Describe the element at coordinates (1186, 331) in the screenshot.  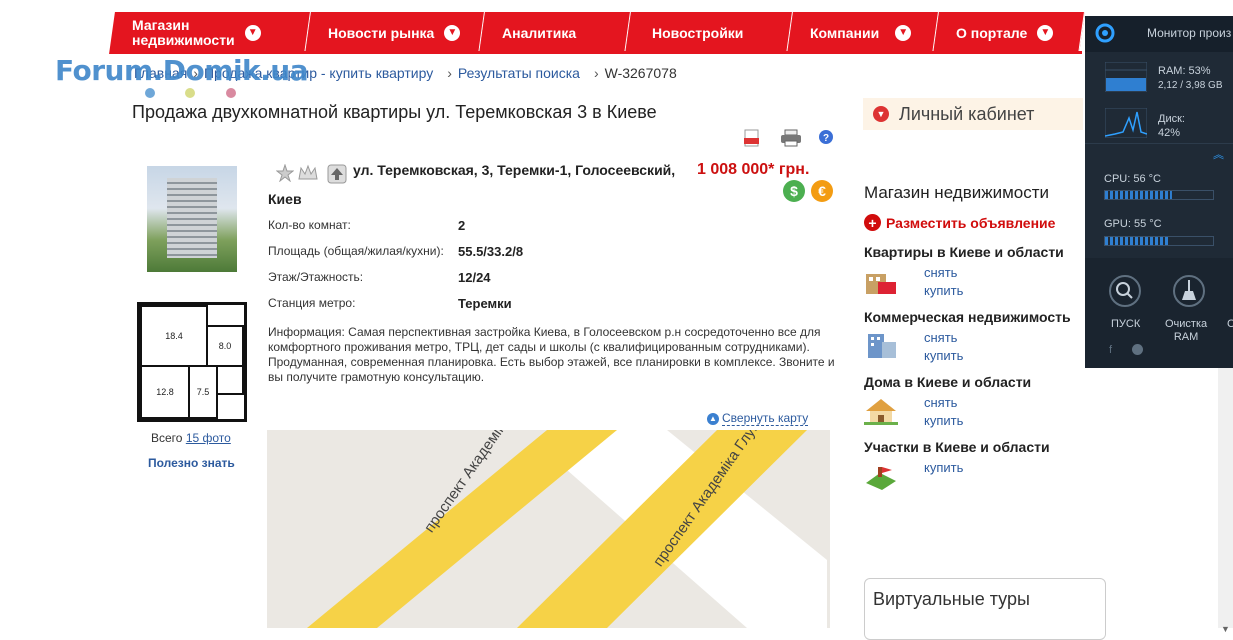
I see `clean-ram-label: Очистка RAM` at that location.